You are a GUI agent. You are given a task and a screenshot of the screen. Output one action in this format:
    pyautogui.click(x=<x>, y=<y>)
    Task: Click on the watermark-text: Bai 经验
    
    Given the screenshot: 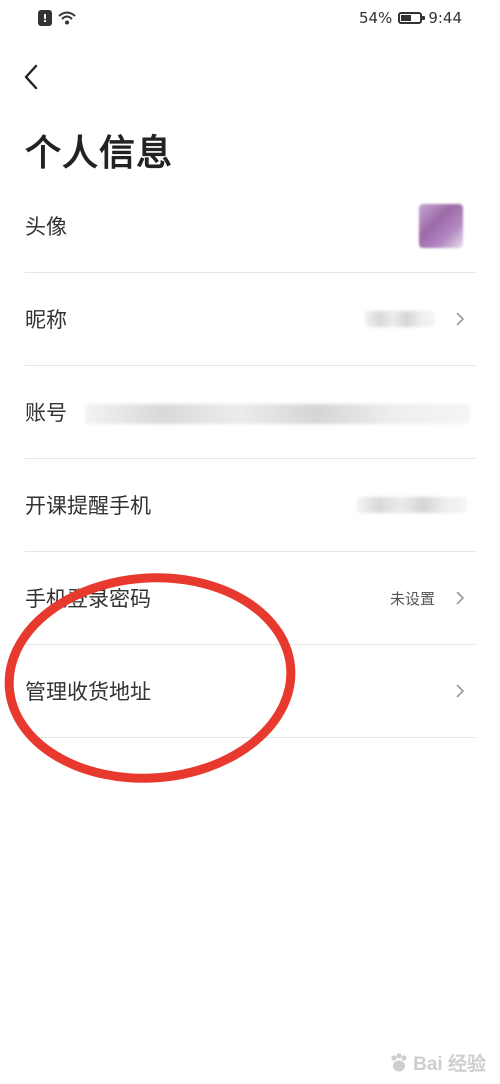 What is the action you would take?
    pyautogui.click(x=449, y=1064)
    